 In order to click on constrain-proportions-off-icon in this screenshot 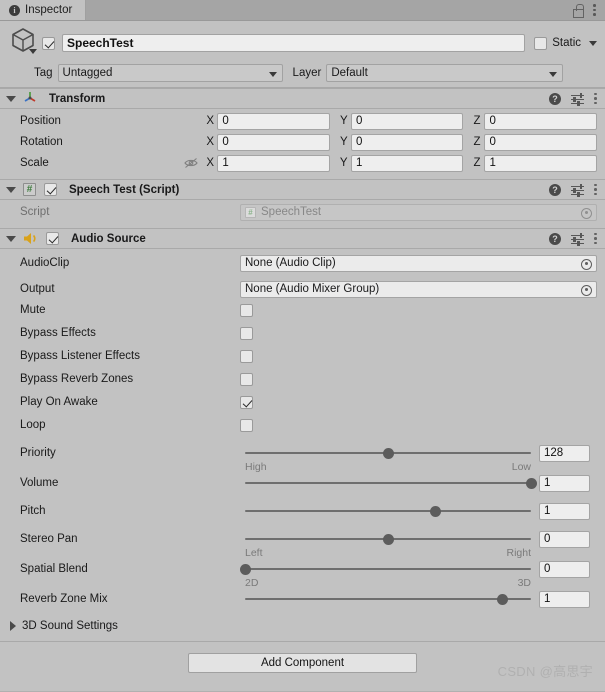, I will do `click(191, 163)`.